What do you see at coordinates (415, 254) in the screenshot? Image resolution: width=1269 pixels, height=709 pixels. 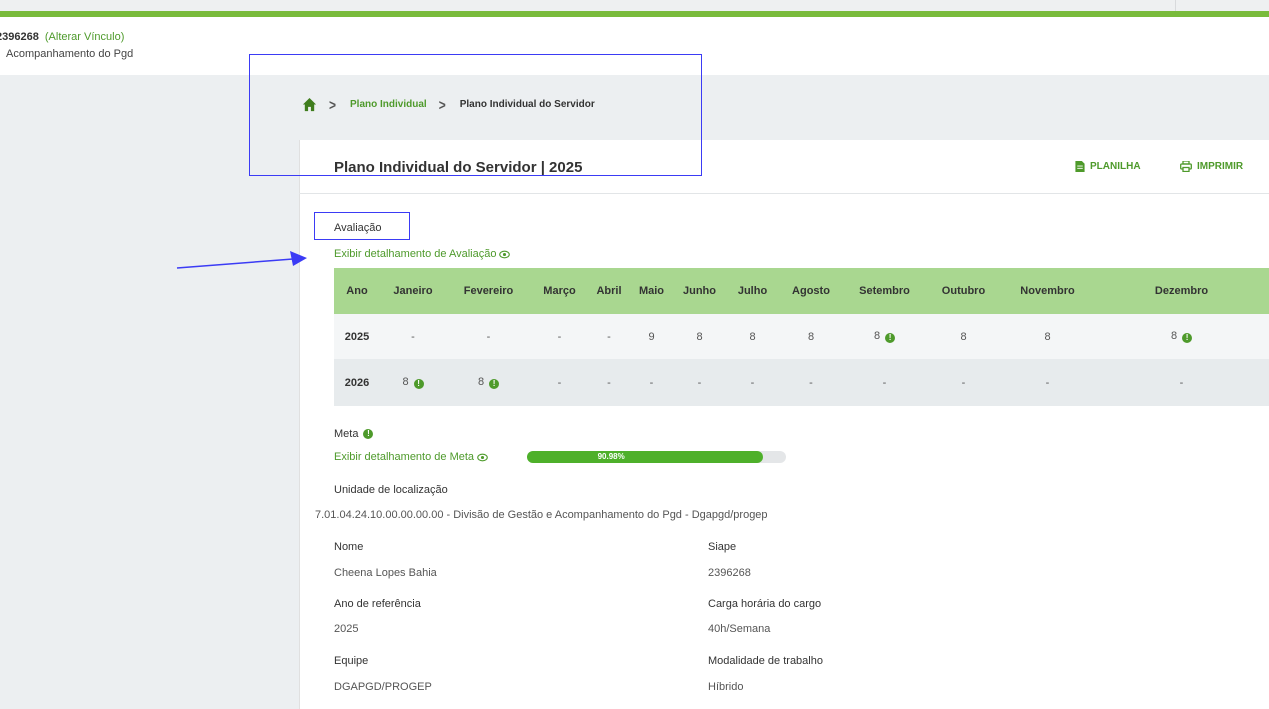 I see `evaluation-detail-text: Exibir detalhamento de Avaliação` at bounding box center [415, 254].